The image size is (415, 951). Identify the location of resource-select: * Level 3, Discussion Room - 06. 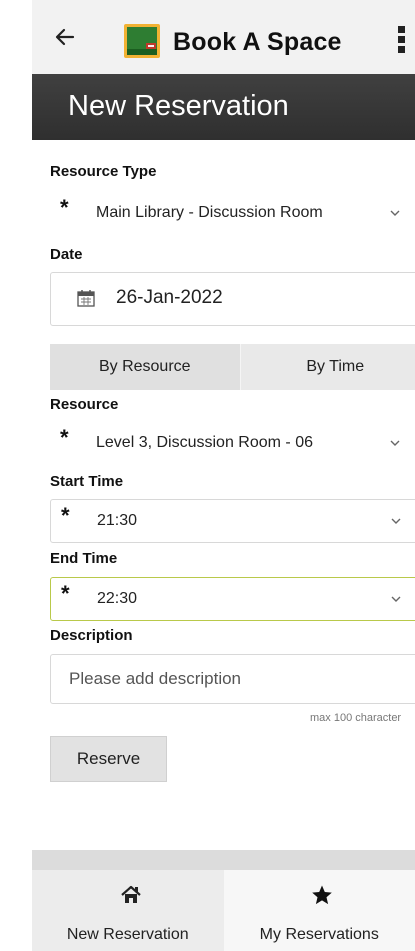
(232, 444).